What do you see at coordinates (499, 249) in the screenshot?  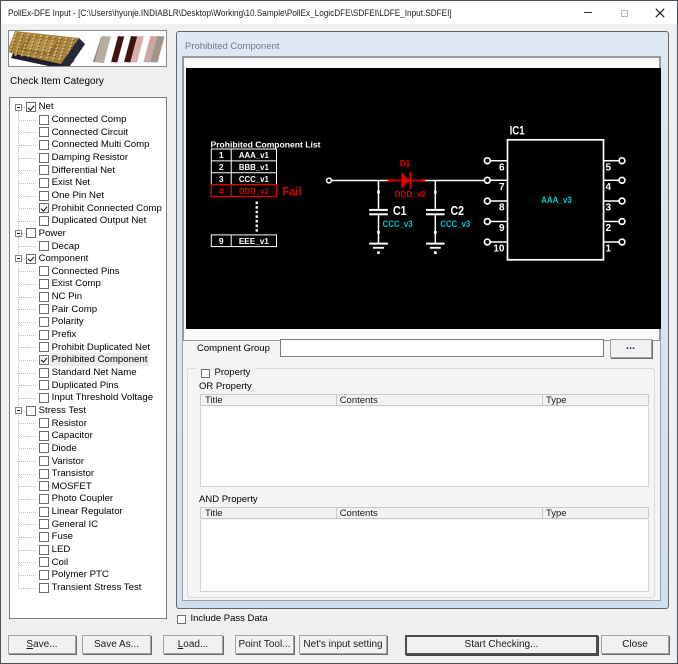 I see `svg-text: 10` at bounding box center [499, 249].